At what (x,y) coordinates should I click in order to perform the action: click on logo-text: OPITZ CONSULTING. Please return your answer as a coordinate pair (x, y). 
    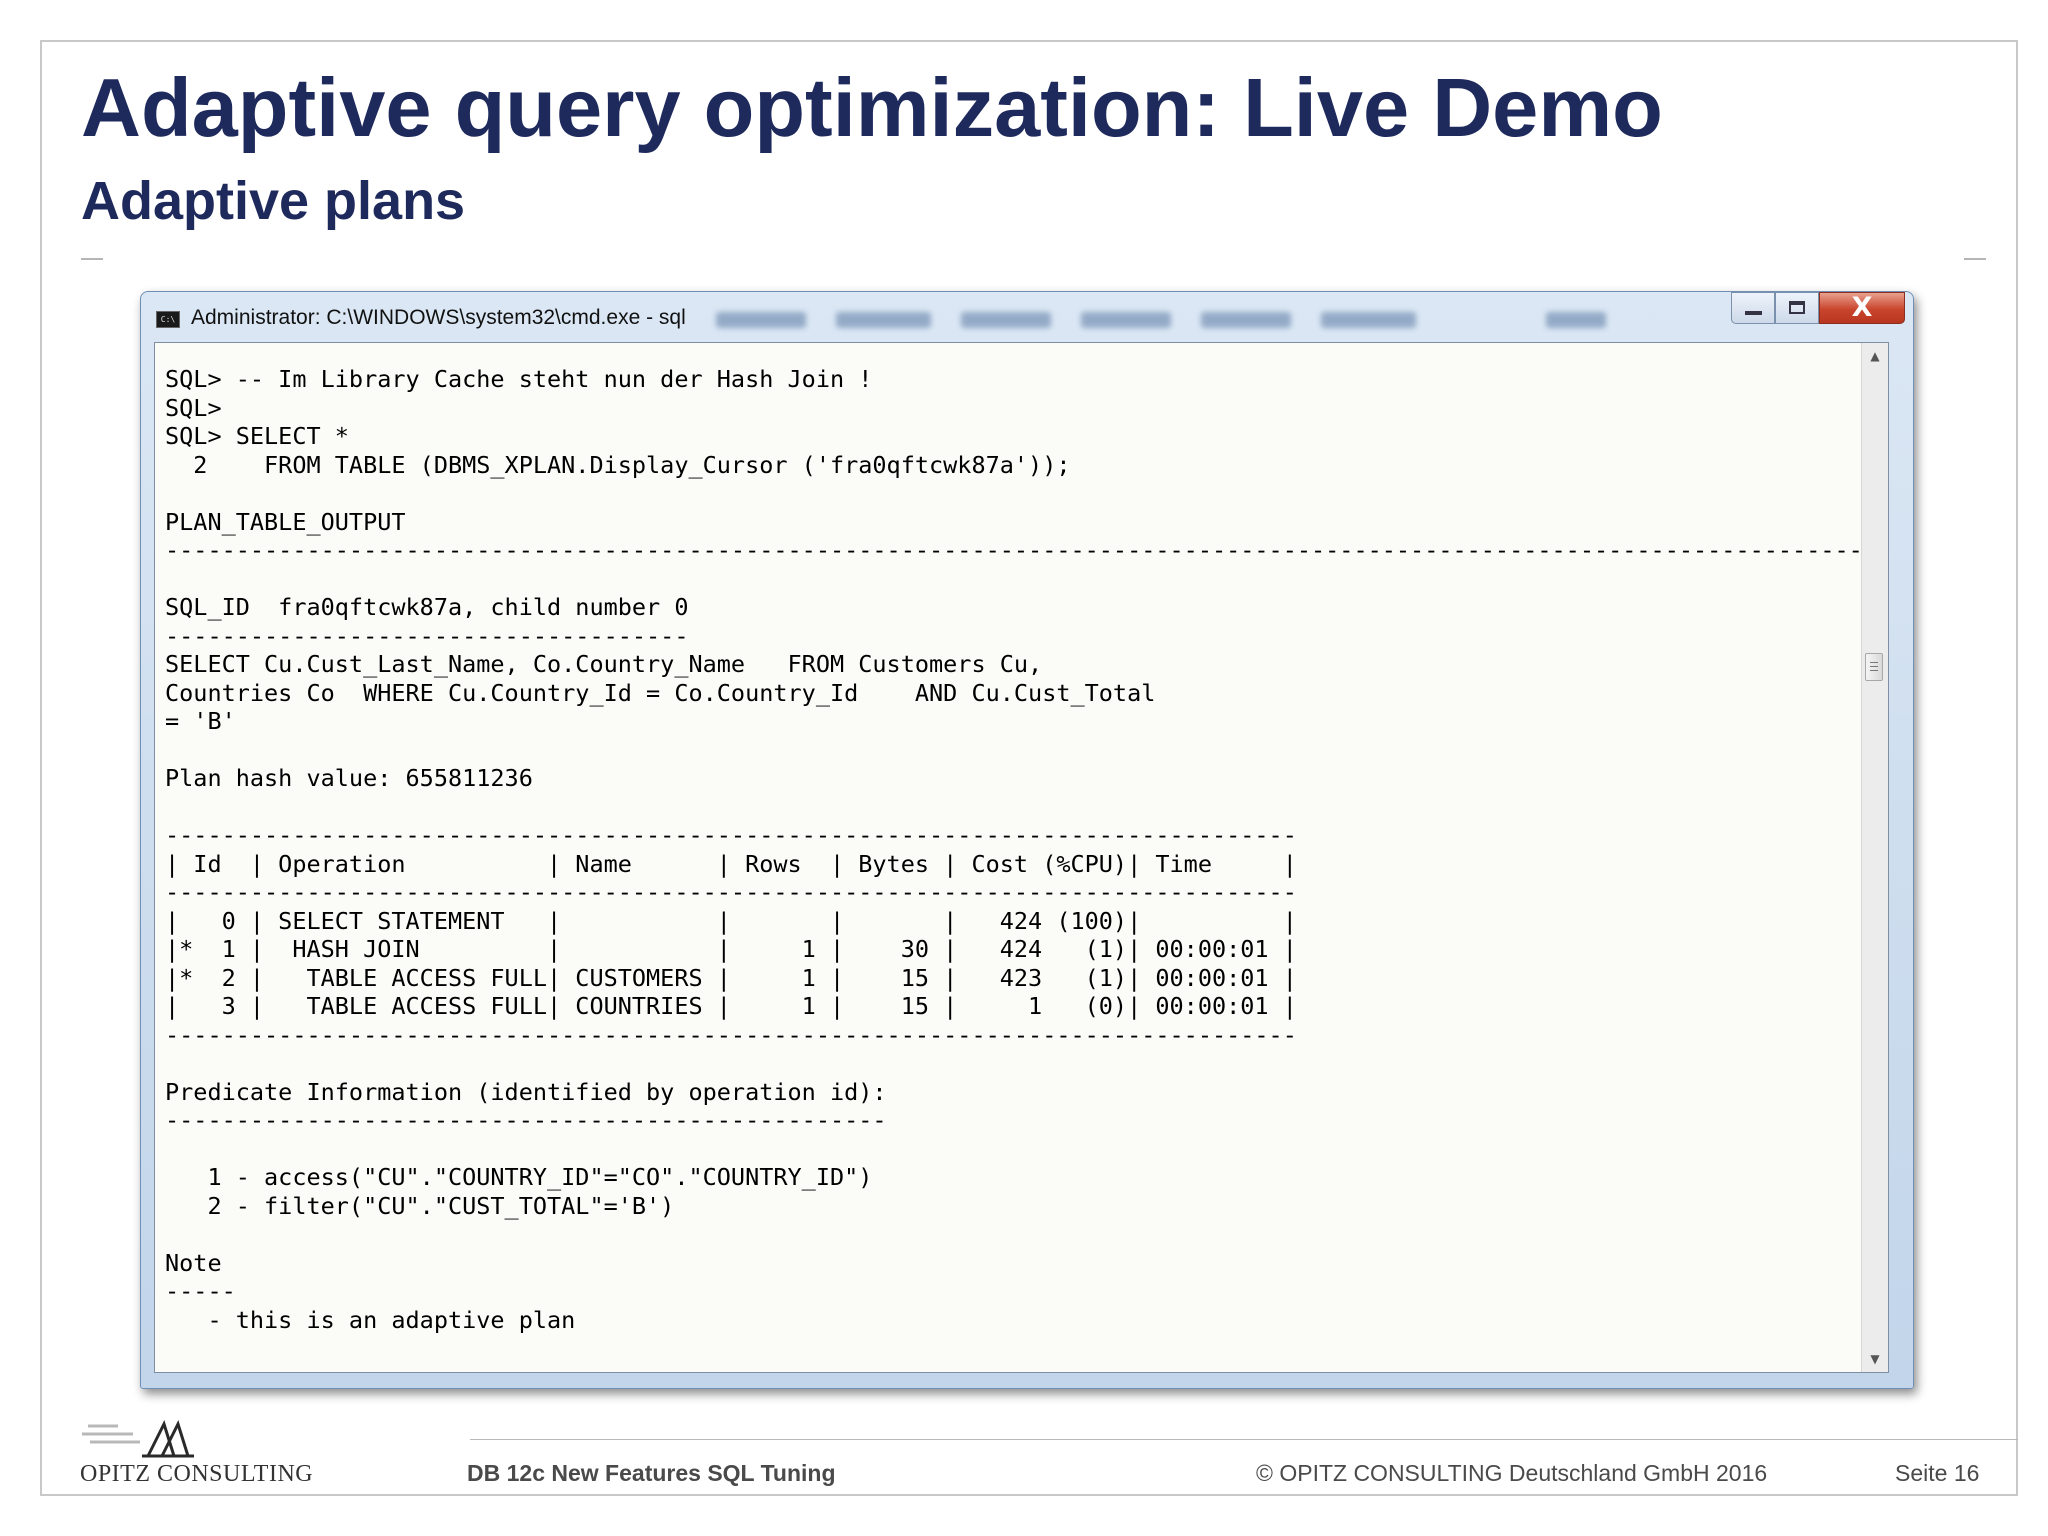
    Looking at the image, I should click on (197, 1474).